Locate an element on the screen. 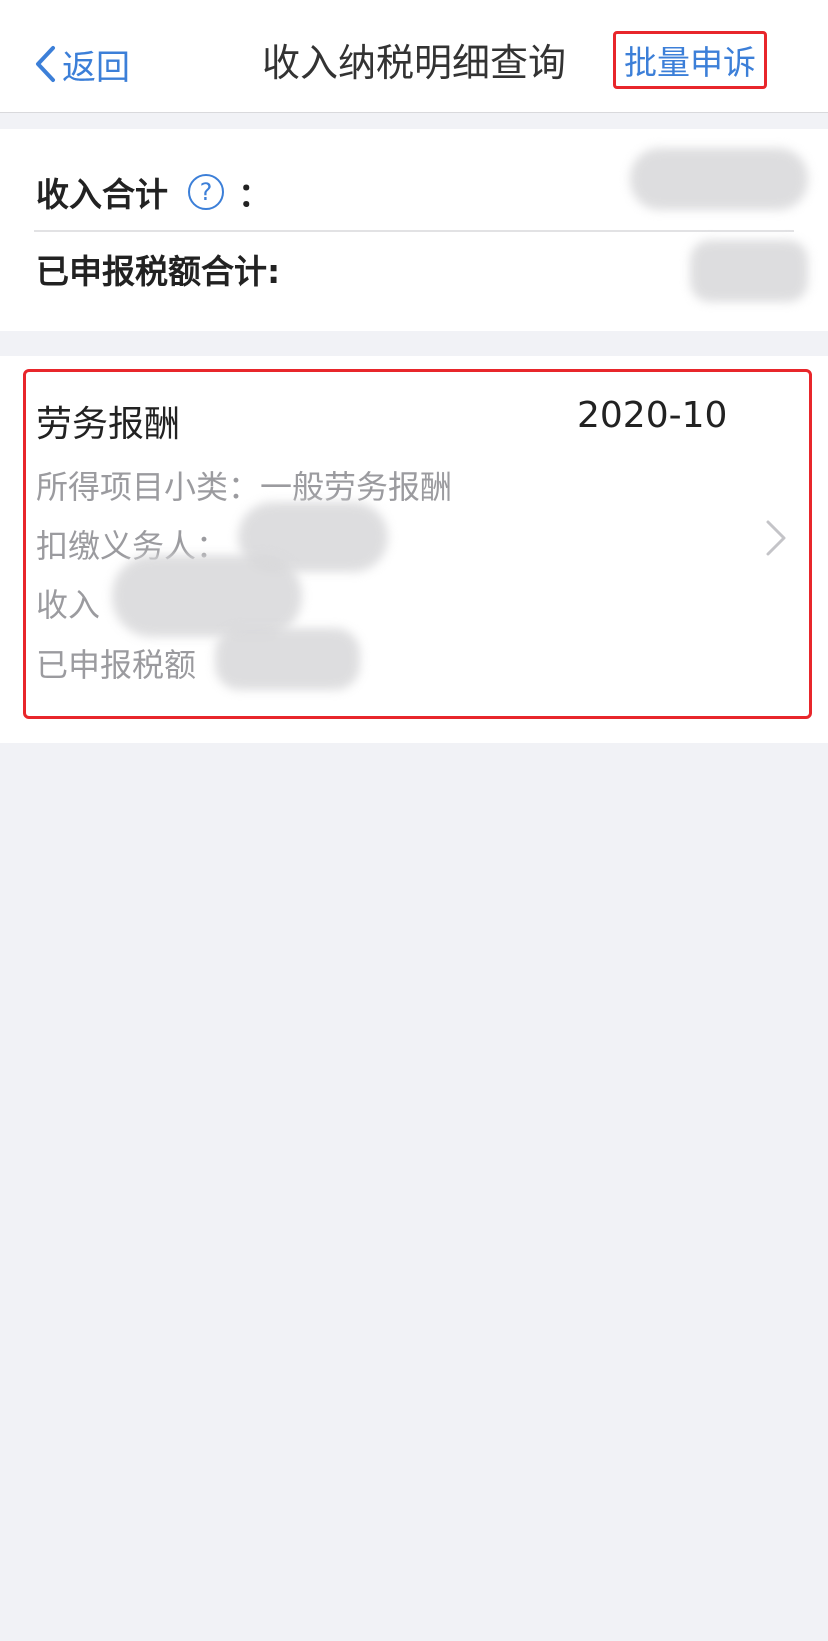  record-tax-redacted is located at coordinates (287, 659).